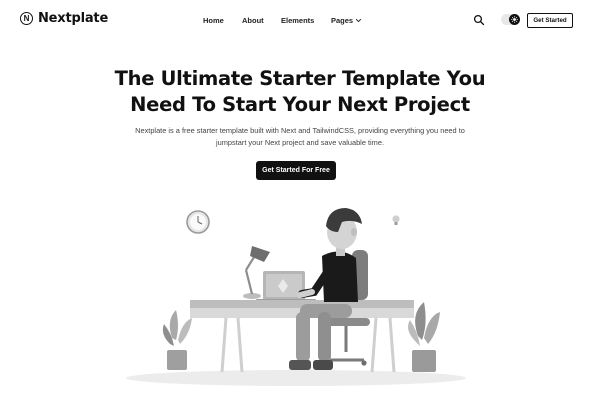  Describe the element at coordinates (300, 104) in the screenshot. I see `hero-title-line-2: Need To Start Your Next Project` at that location.